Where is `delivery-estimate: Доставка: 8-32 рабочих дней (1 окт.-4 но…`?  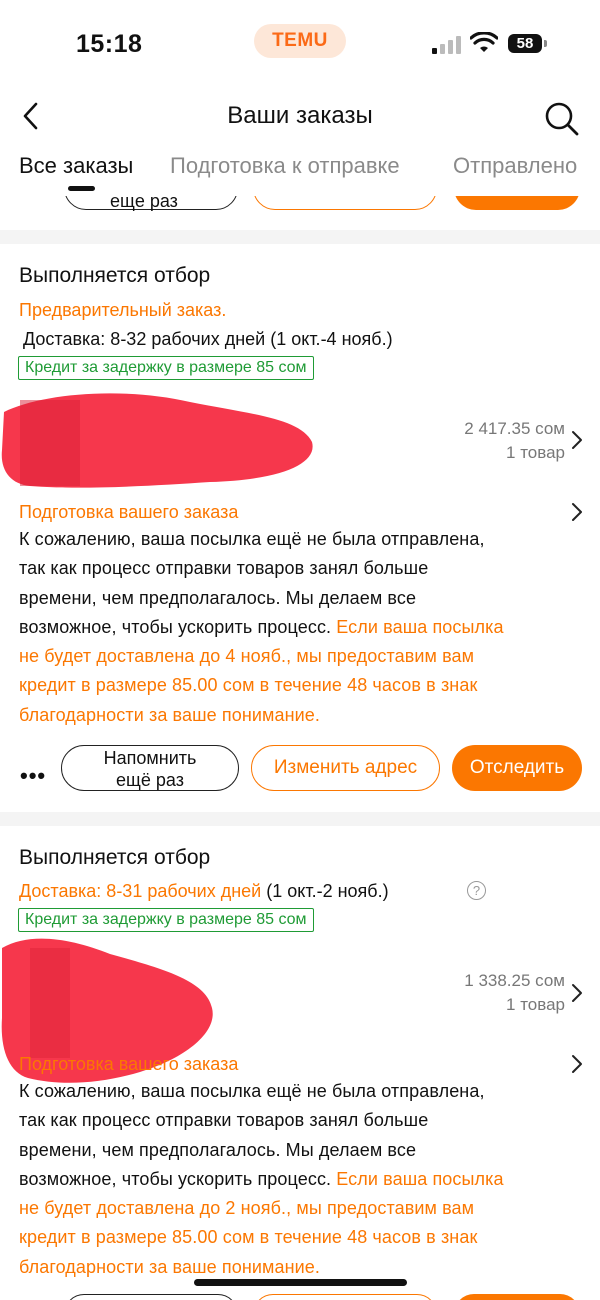
delivery-estimate: Доставка: 8-32 рабочих дней (1 окт.-4 но… is located at coordinates (208, 339).